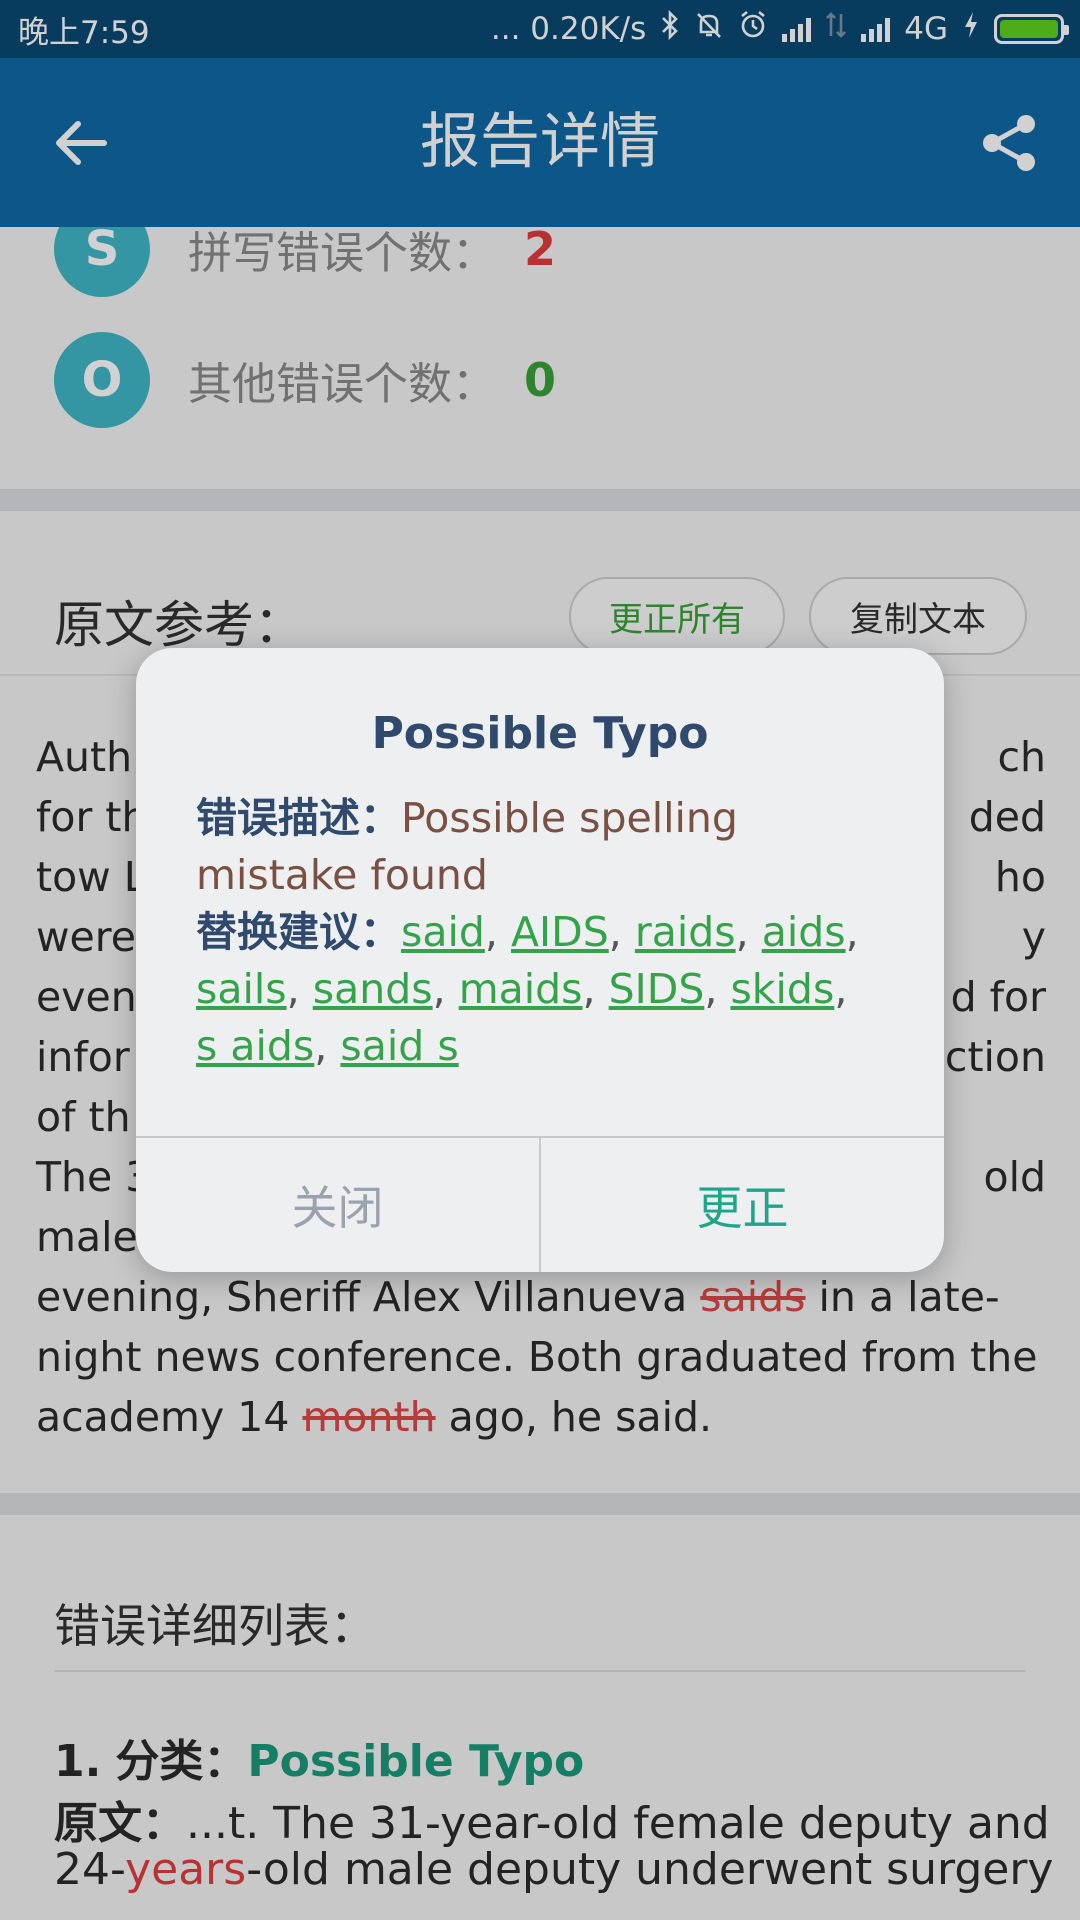  What do you see at coordinates (298, 818) in the screenshot?
I see `desc-label: 错误描述：` at bounding box center [298, 818].